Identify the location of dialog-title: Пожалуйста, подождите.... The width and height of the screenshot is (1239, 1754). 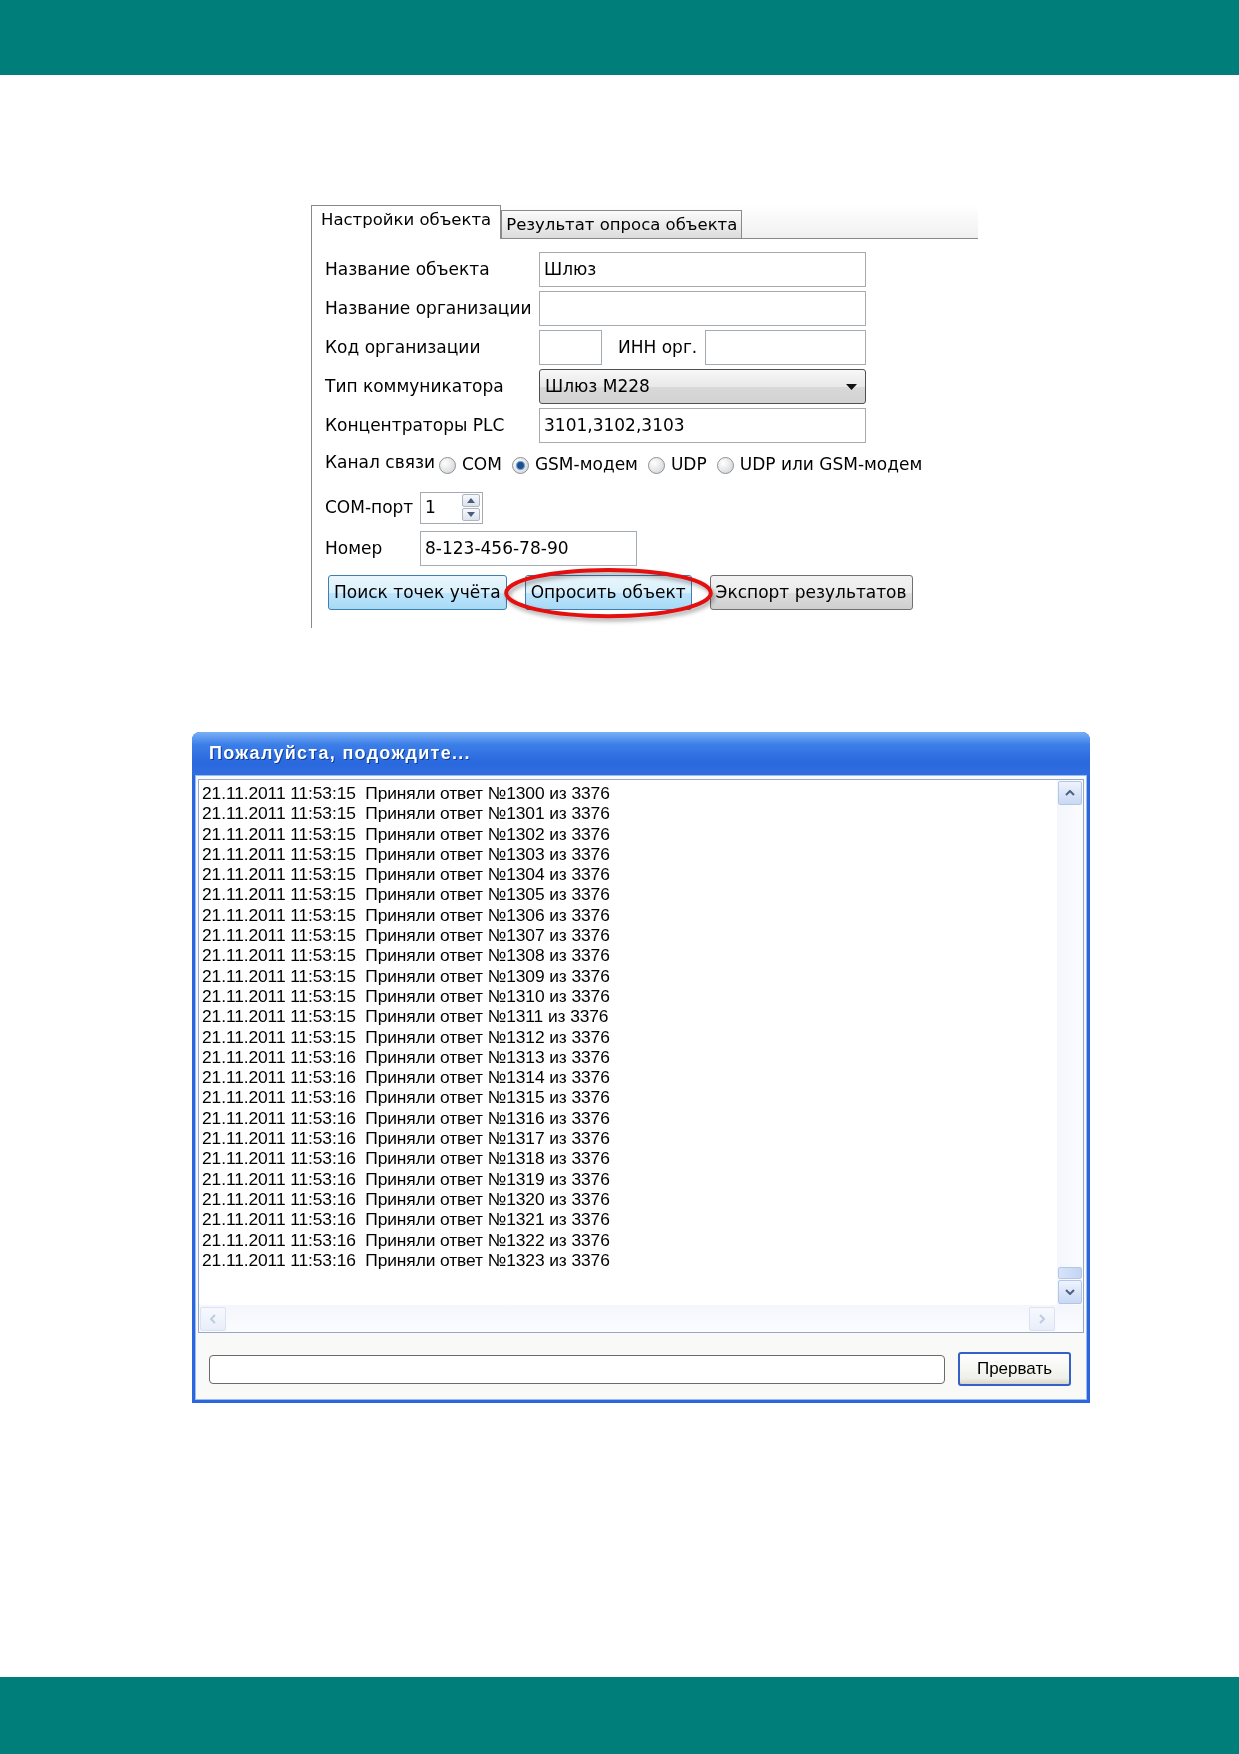
(340, 753).